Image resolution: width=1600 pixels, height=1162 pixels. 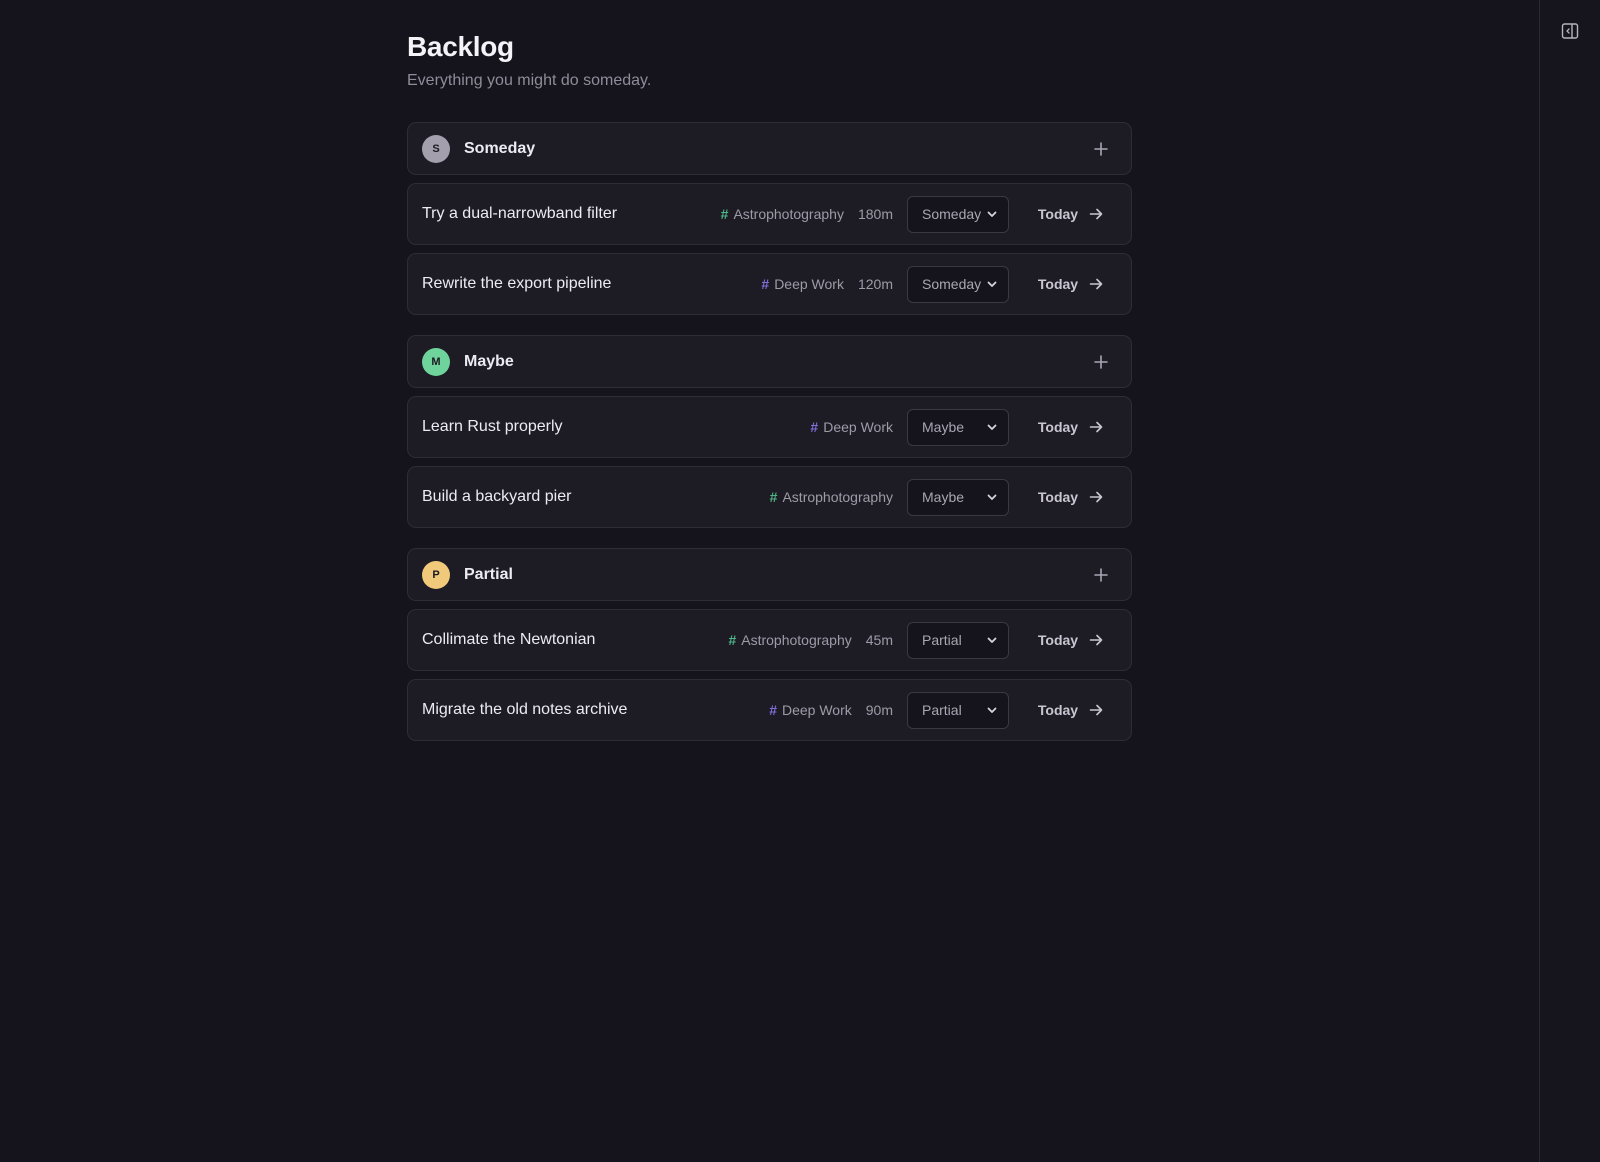 I want to click on task-meta: # Astrophotography 180m Someday Today, so click(x=919, y=214).